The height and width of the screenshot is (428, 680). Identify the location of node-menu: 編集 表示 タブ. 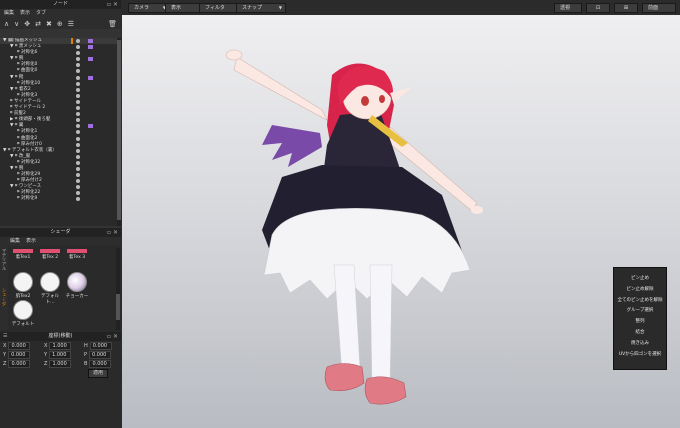
(60, 13).